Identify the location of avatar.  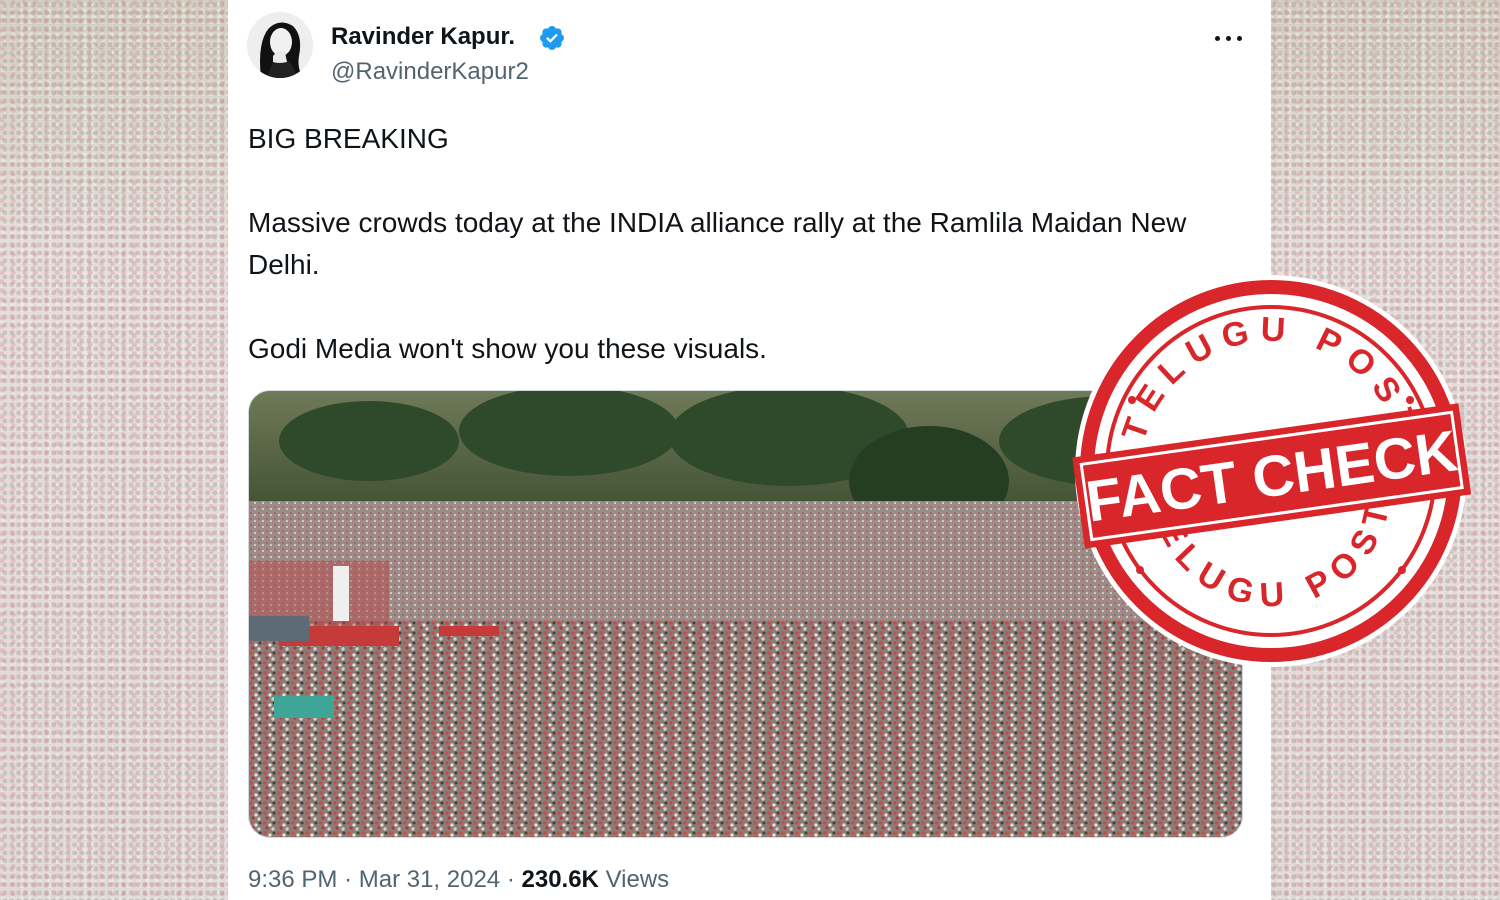
(280, 45).